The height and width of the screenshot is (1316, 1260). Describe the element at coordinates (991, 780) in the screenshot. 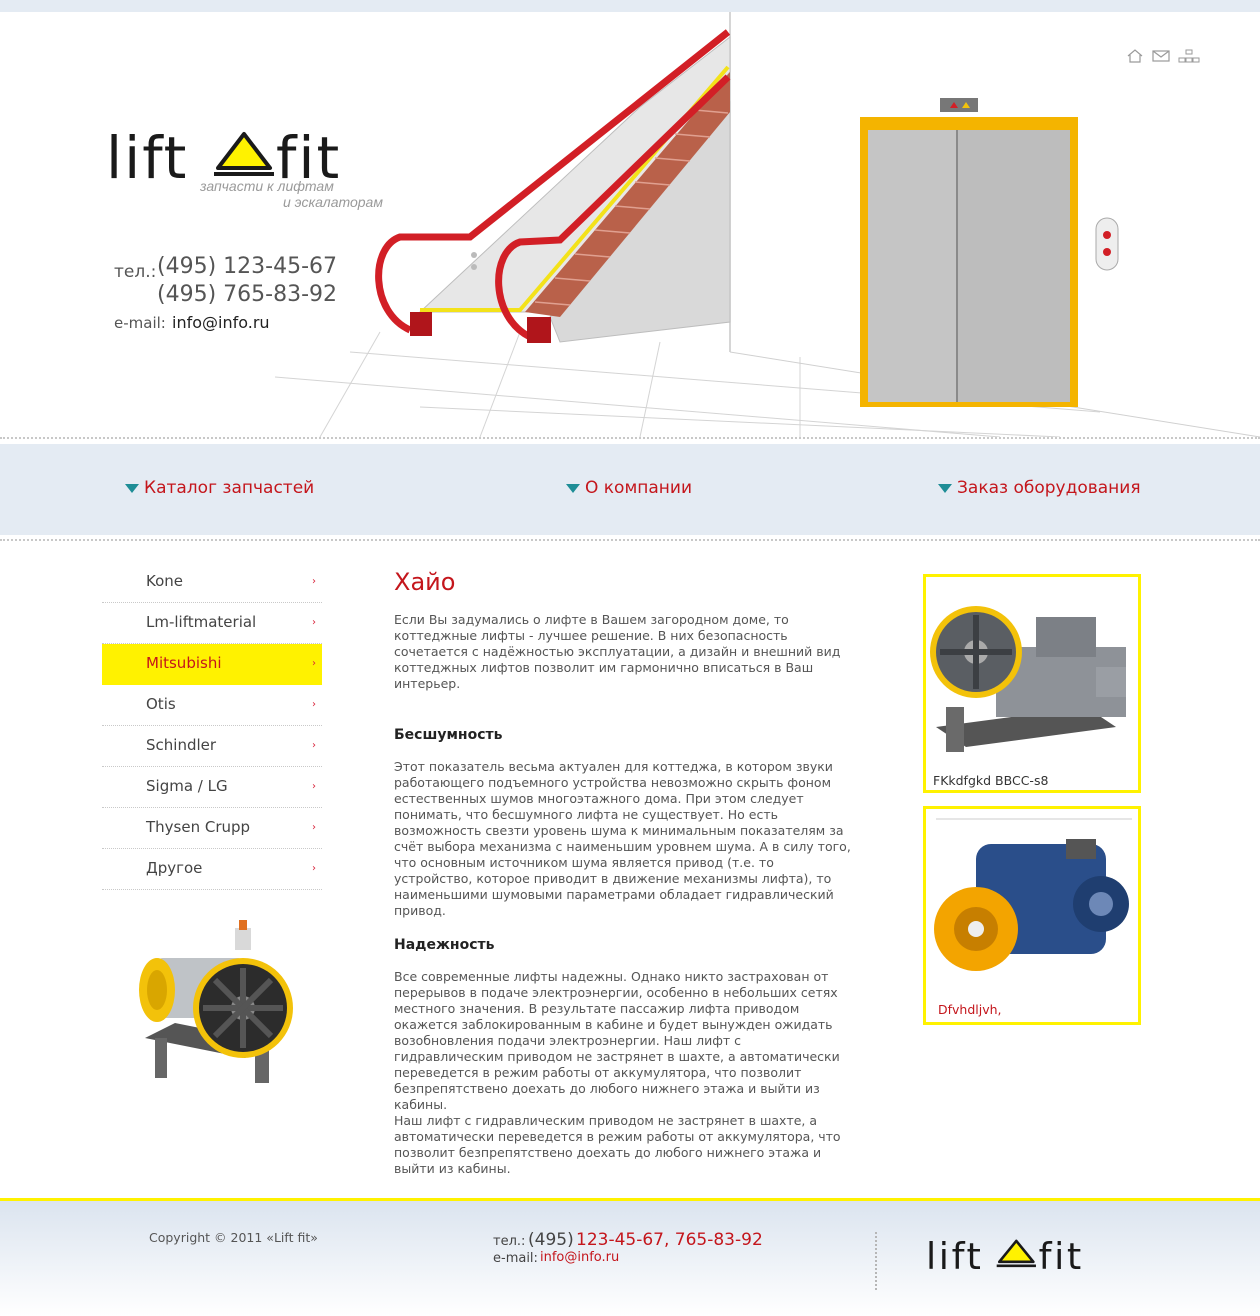

I see `product-caption: FKkdfgkd BBCC-s8` at that location.